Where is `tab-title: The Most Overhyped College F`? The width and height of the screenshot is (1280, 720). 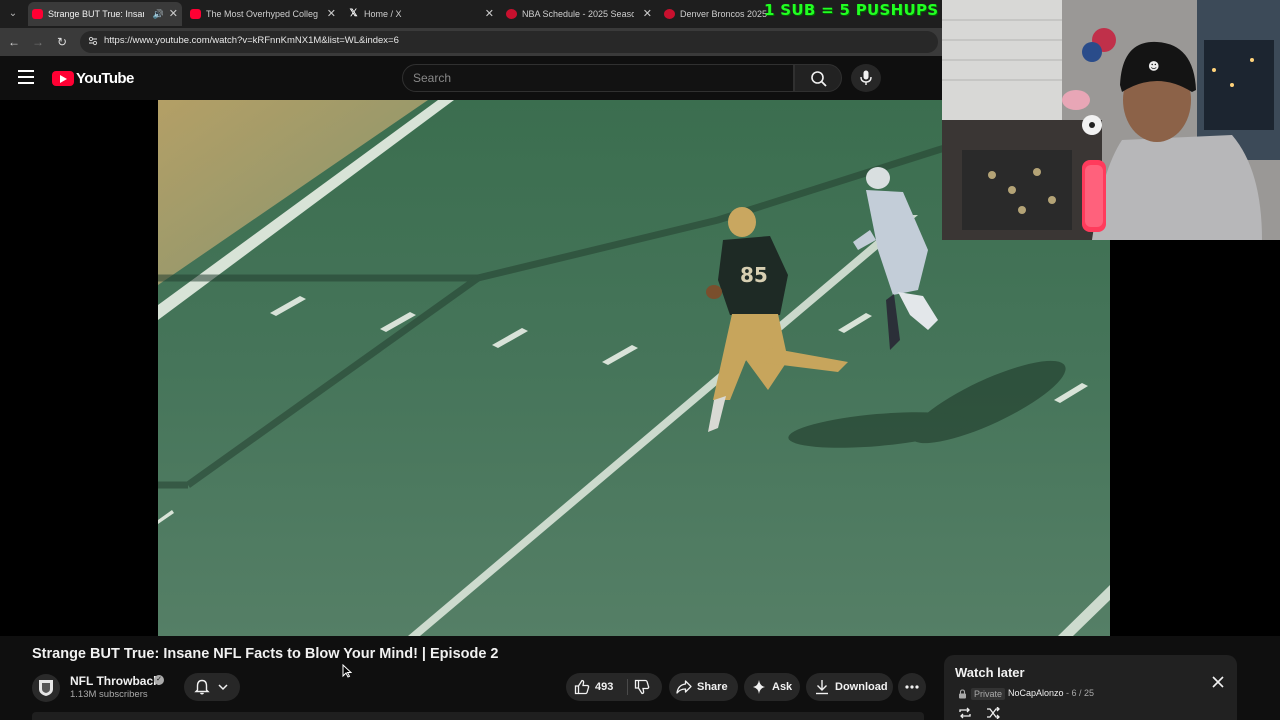 tab-title: The Most Overhyped College F is located at coordinates (262, 14).